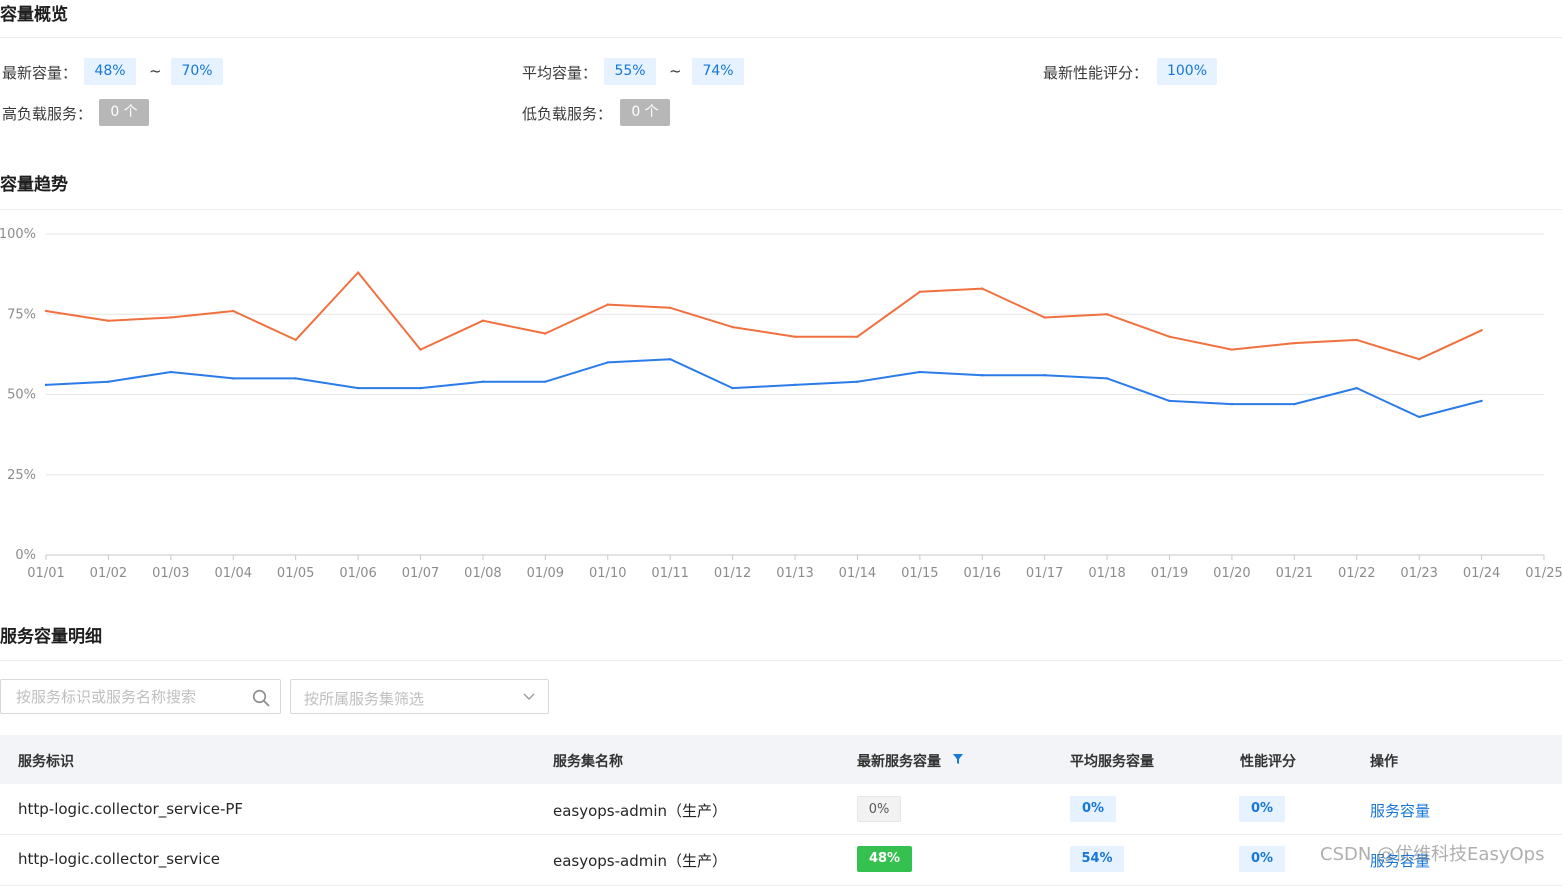 The image size is (1562, 886). I want to click on x-tick-label: 01/24, so click(1481, 573).